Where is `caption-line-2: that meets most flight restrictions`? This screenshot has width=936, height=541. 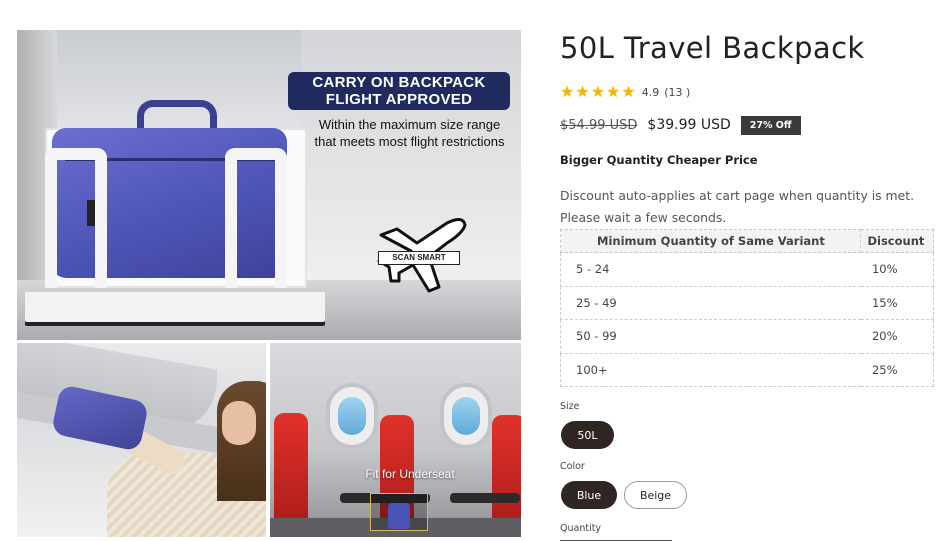 caption-line-2: that meets most flight restrictions is located at coordinates (409, 141).